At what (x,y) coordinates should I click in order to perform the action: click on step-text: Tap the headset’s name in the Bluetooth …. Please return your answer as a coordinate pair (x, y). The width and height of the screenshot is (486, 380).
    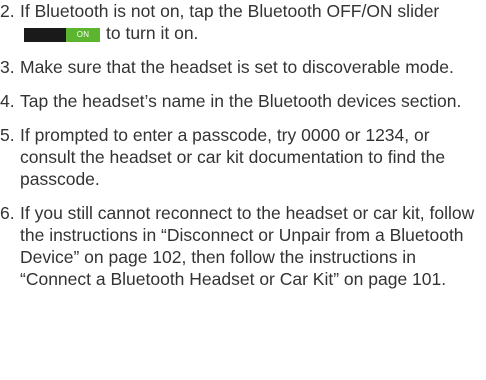
    Looking at the image, I should click on (241, 101).